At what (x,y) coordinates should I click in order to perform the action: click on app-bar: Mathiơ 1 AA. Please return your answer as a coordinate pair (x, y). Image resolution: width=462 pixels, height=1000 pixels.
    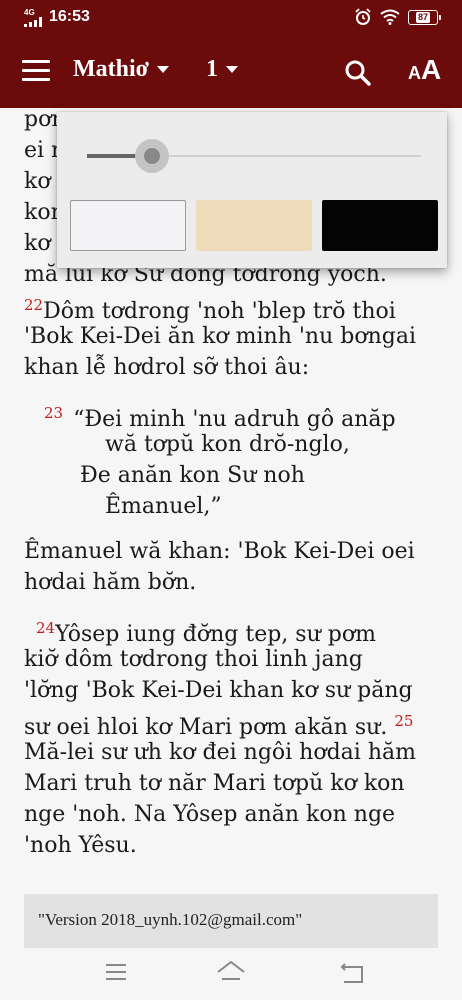
    Looking at the image, I should click on (231, 72).